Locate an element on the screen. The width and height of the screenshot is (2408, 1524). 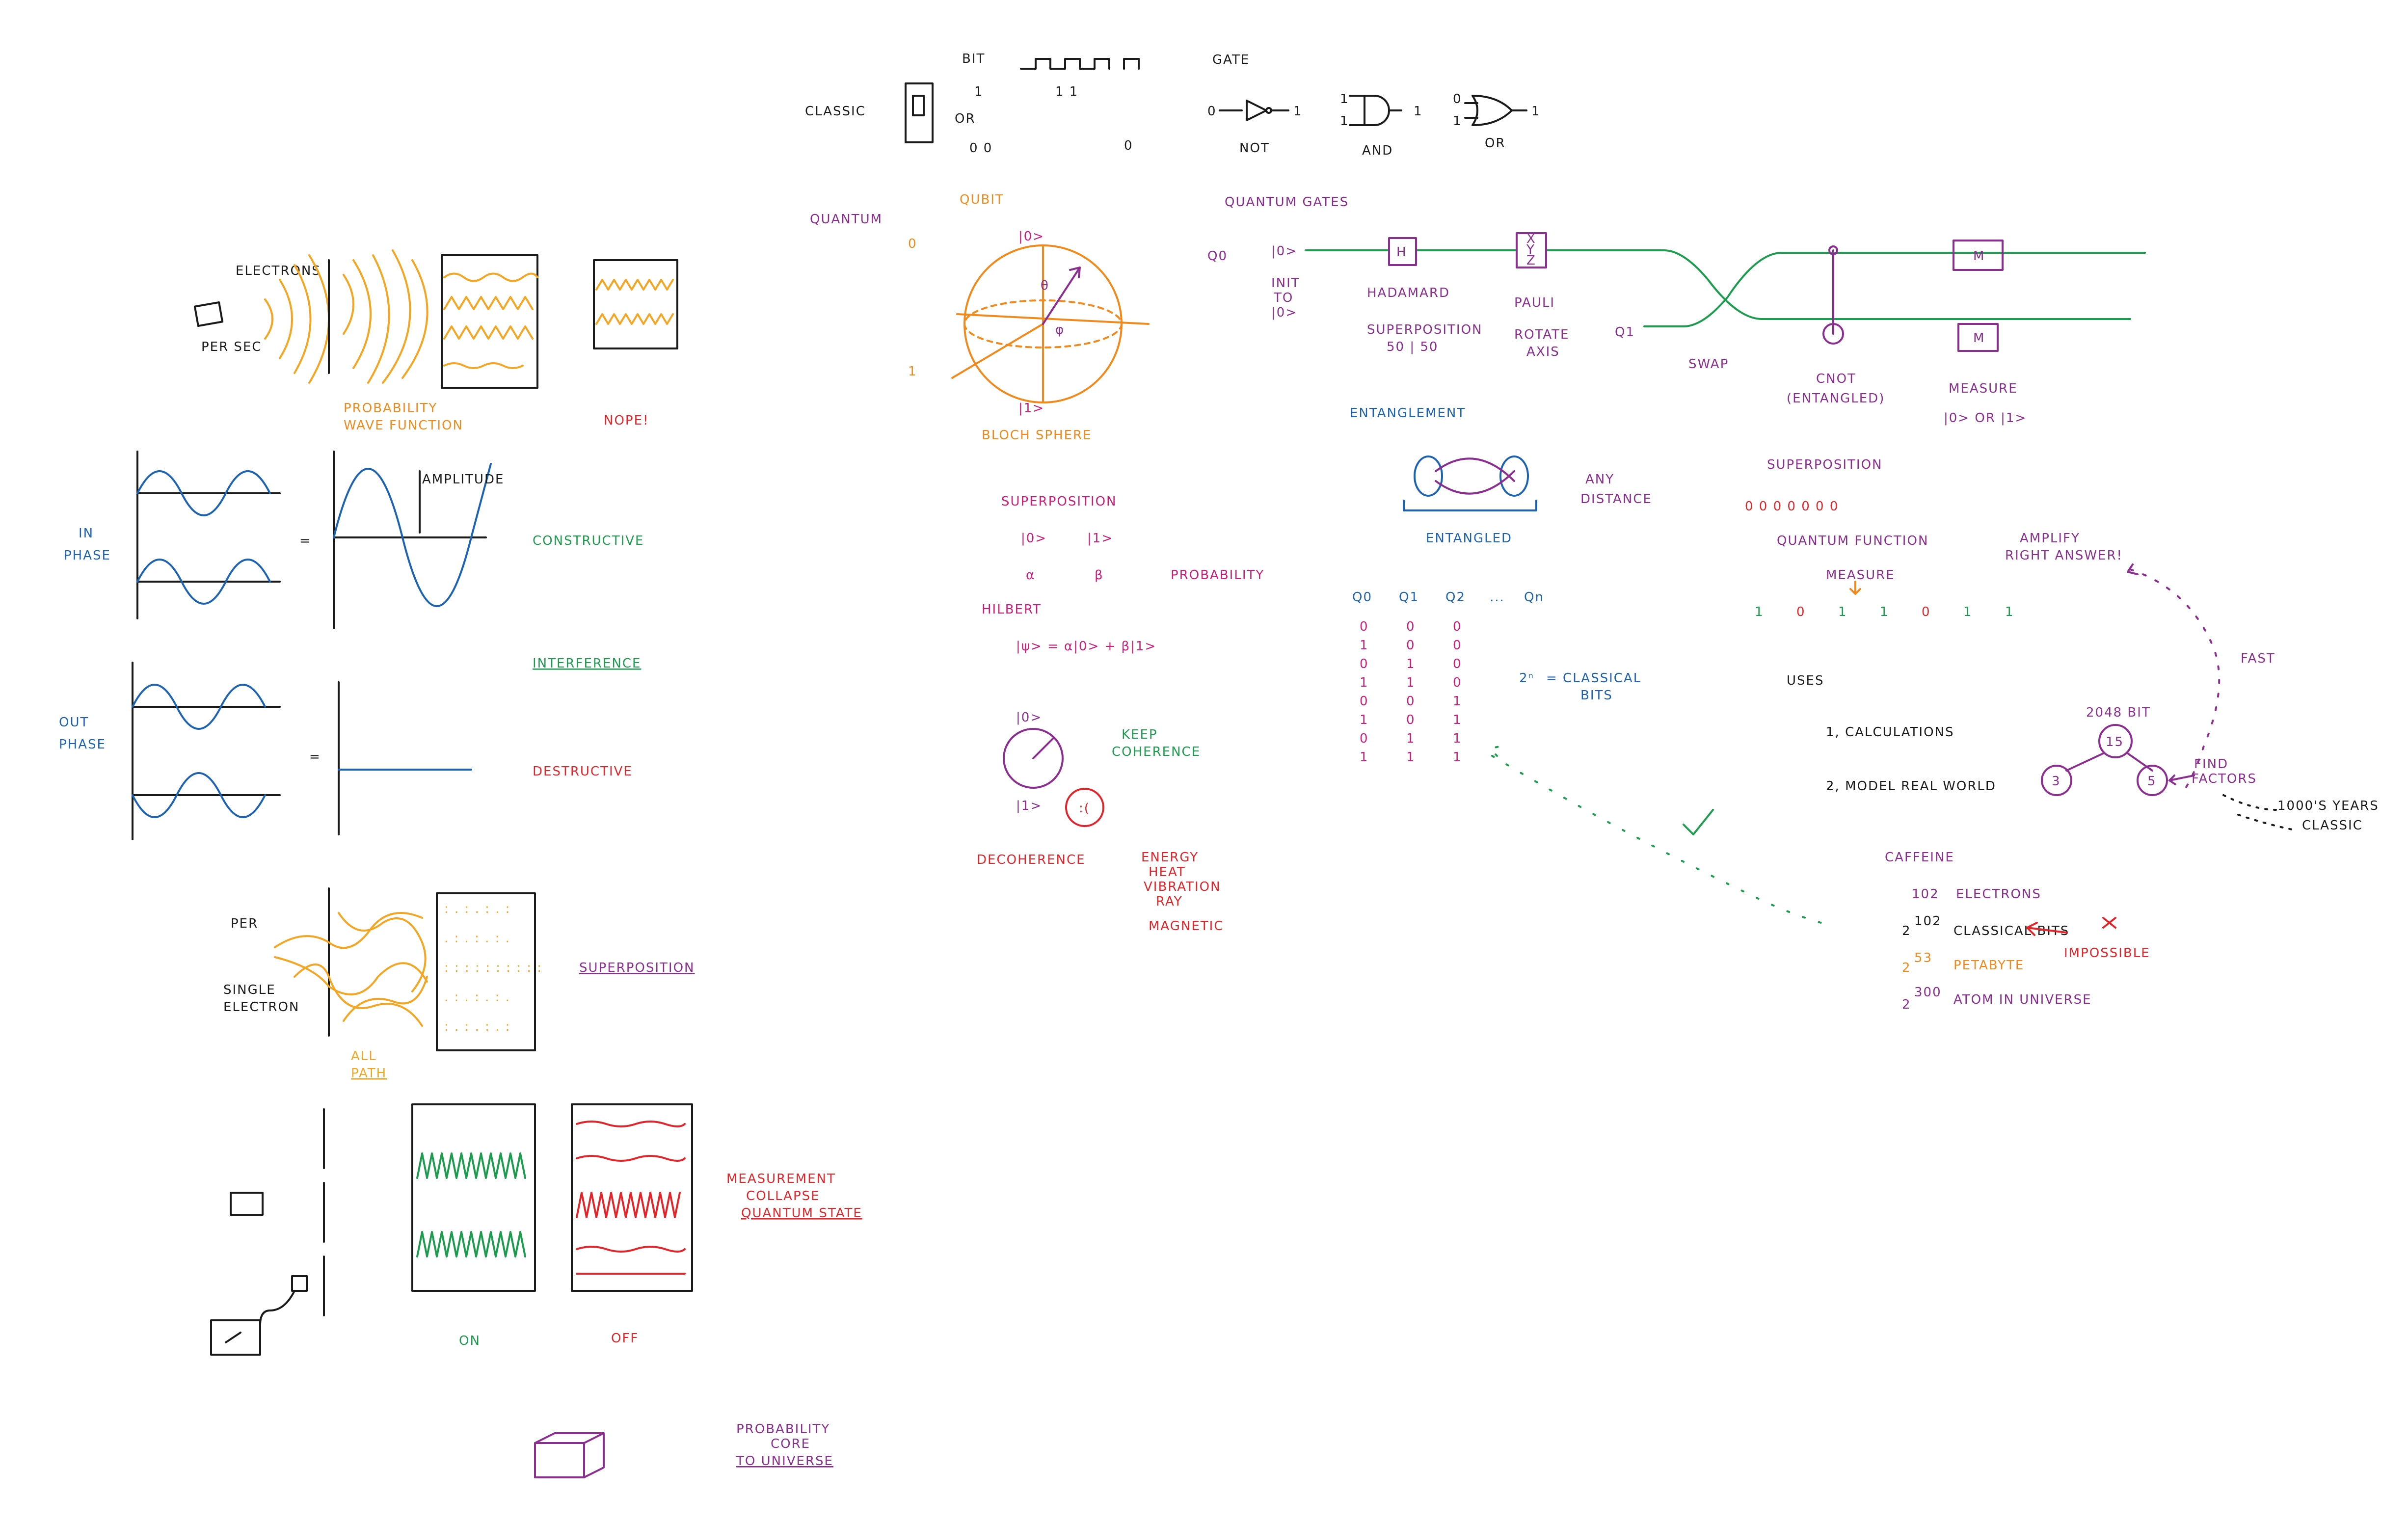
amplify-label-2: RIGHT ANSWER! is located at coordinates (2064, 555).